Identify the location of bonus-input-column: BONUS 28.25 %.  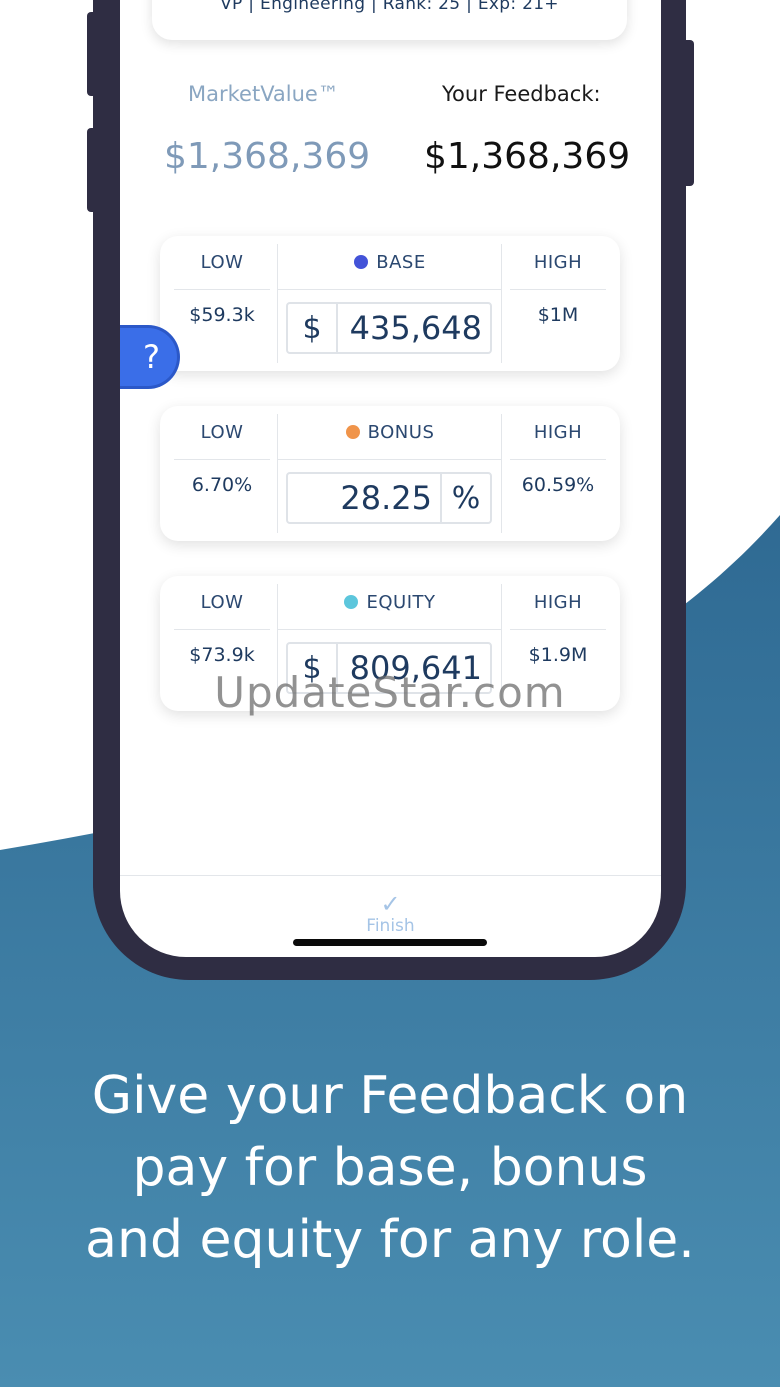
(390, 465).